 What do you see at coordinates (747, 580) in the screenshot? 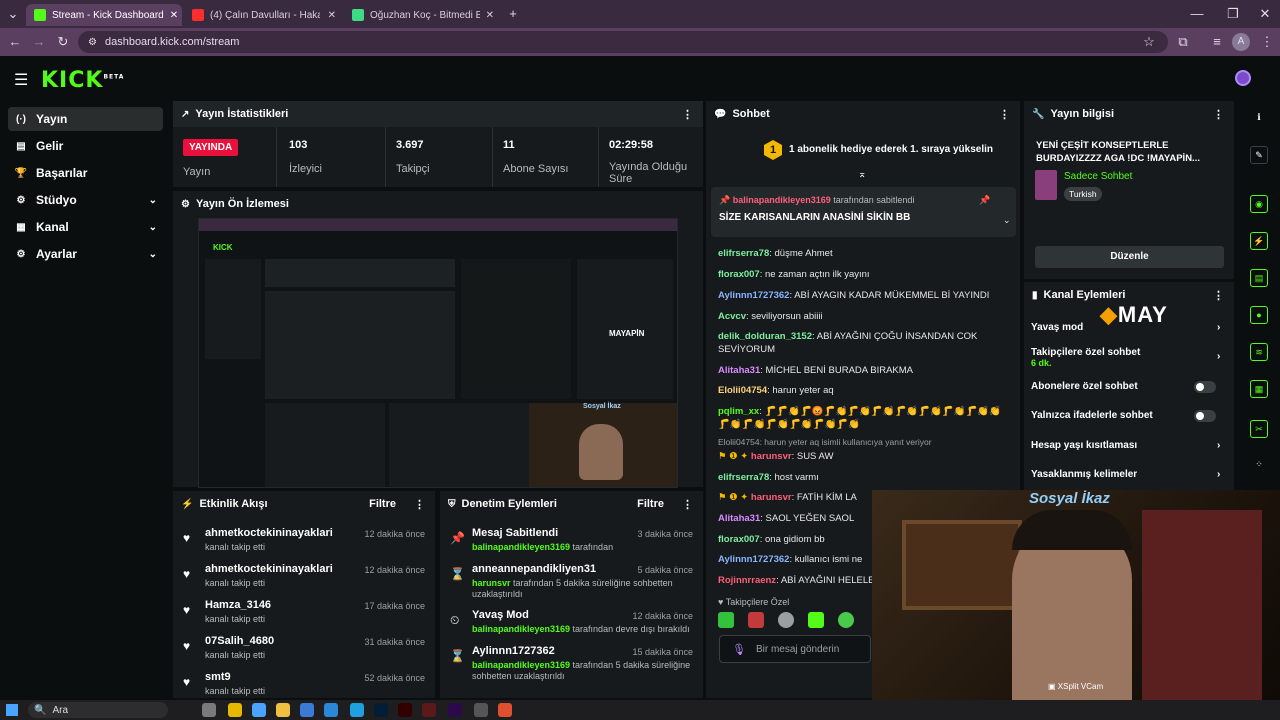
I see `chat-username: Rojinnrraenz` at bounding box center [747, 580].